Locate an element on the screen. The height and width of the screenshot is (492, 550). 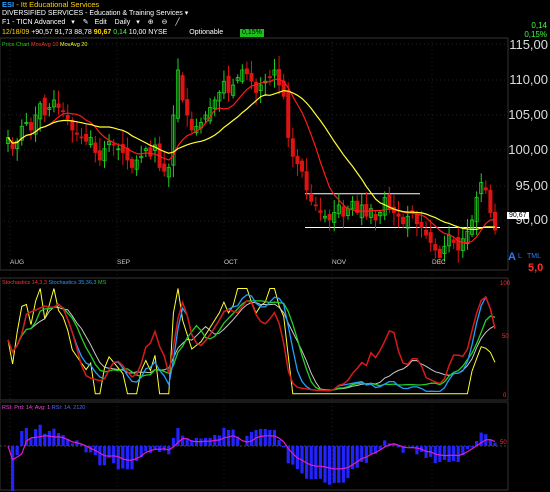
side-value: 5,0 is located at coordinates (536, 268).